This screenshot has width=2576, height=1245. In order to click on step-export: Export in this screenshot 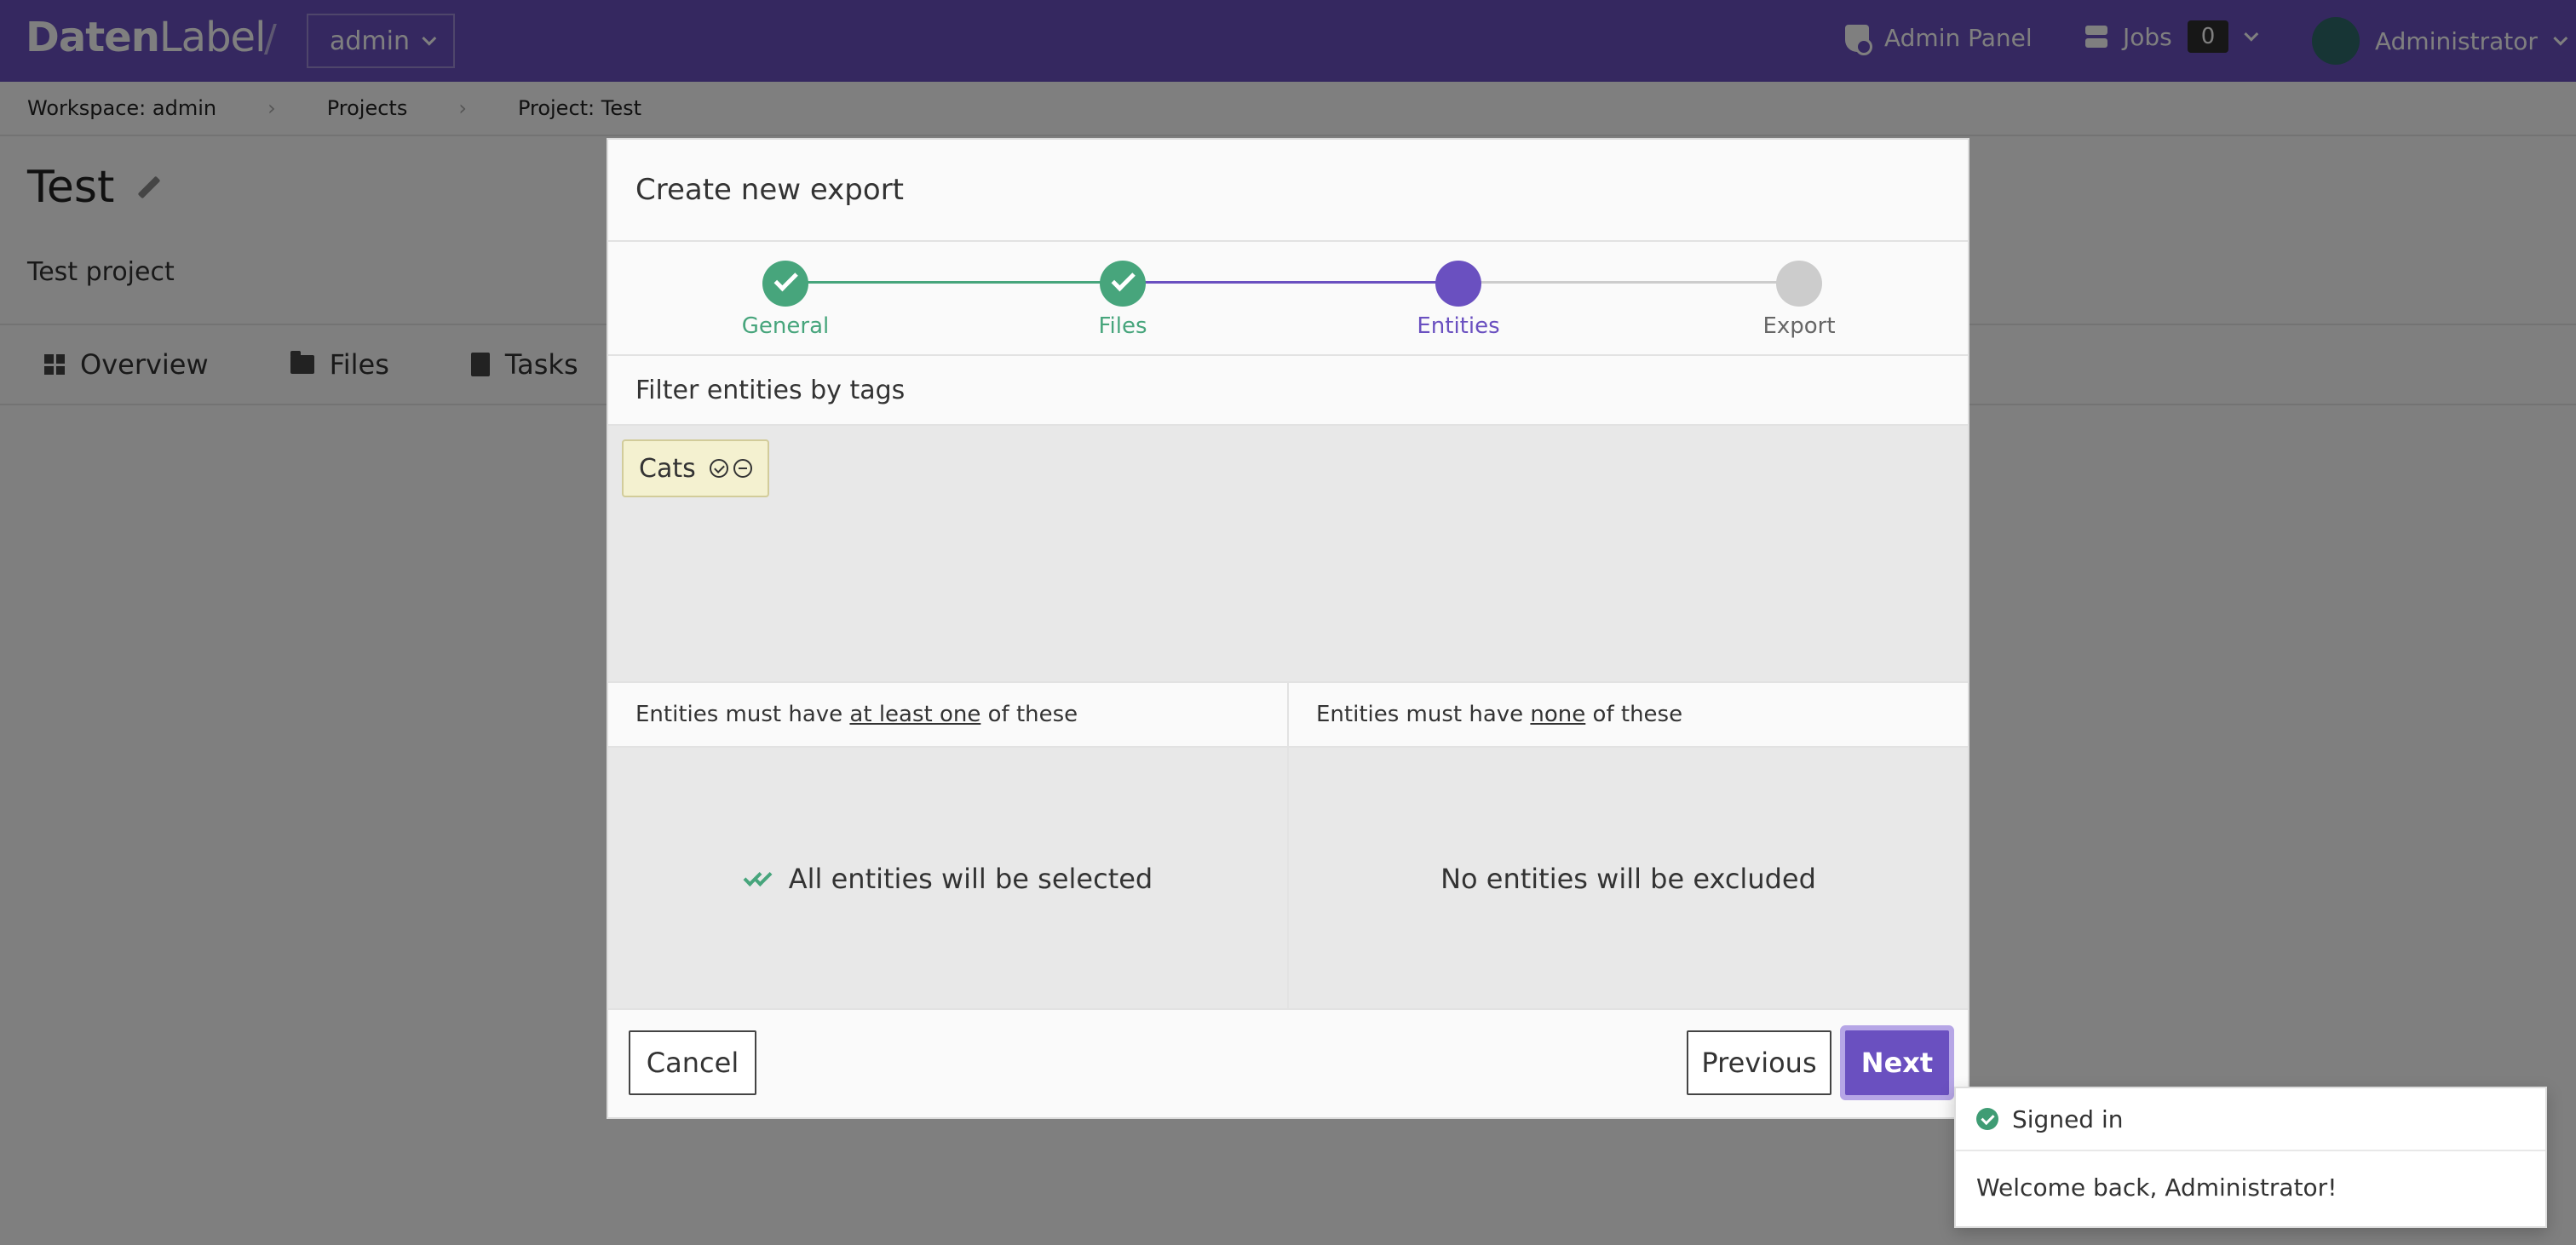, I will do `click(1799, 300)`.